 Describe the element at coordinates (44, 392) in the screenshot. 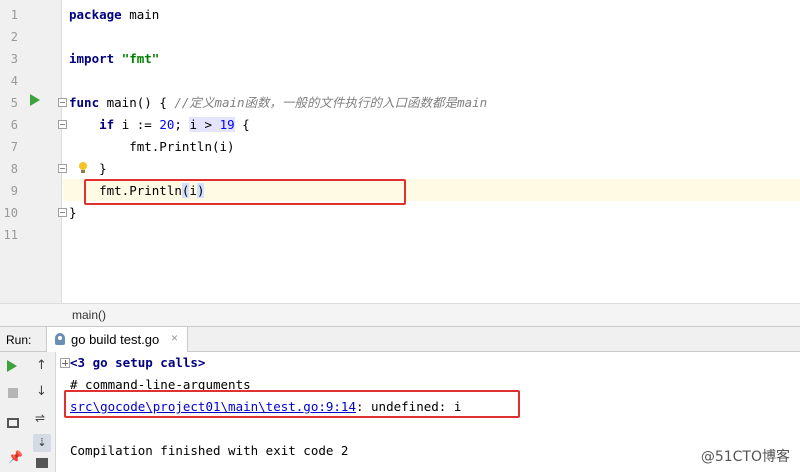

I see `arrow-down-icon: ↓` at that location.